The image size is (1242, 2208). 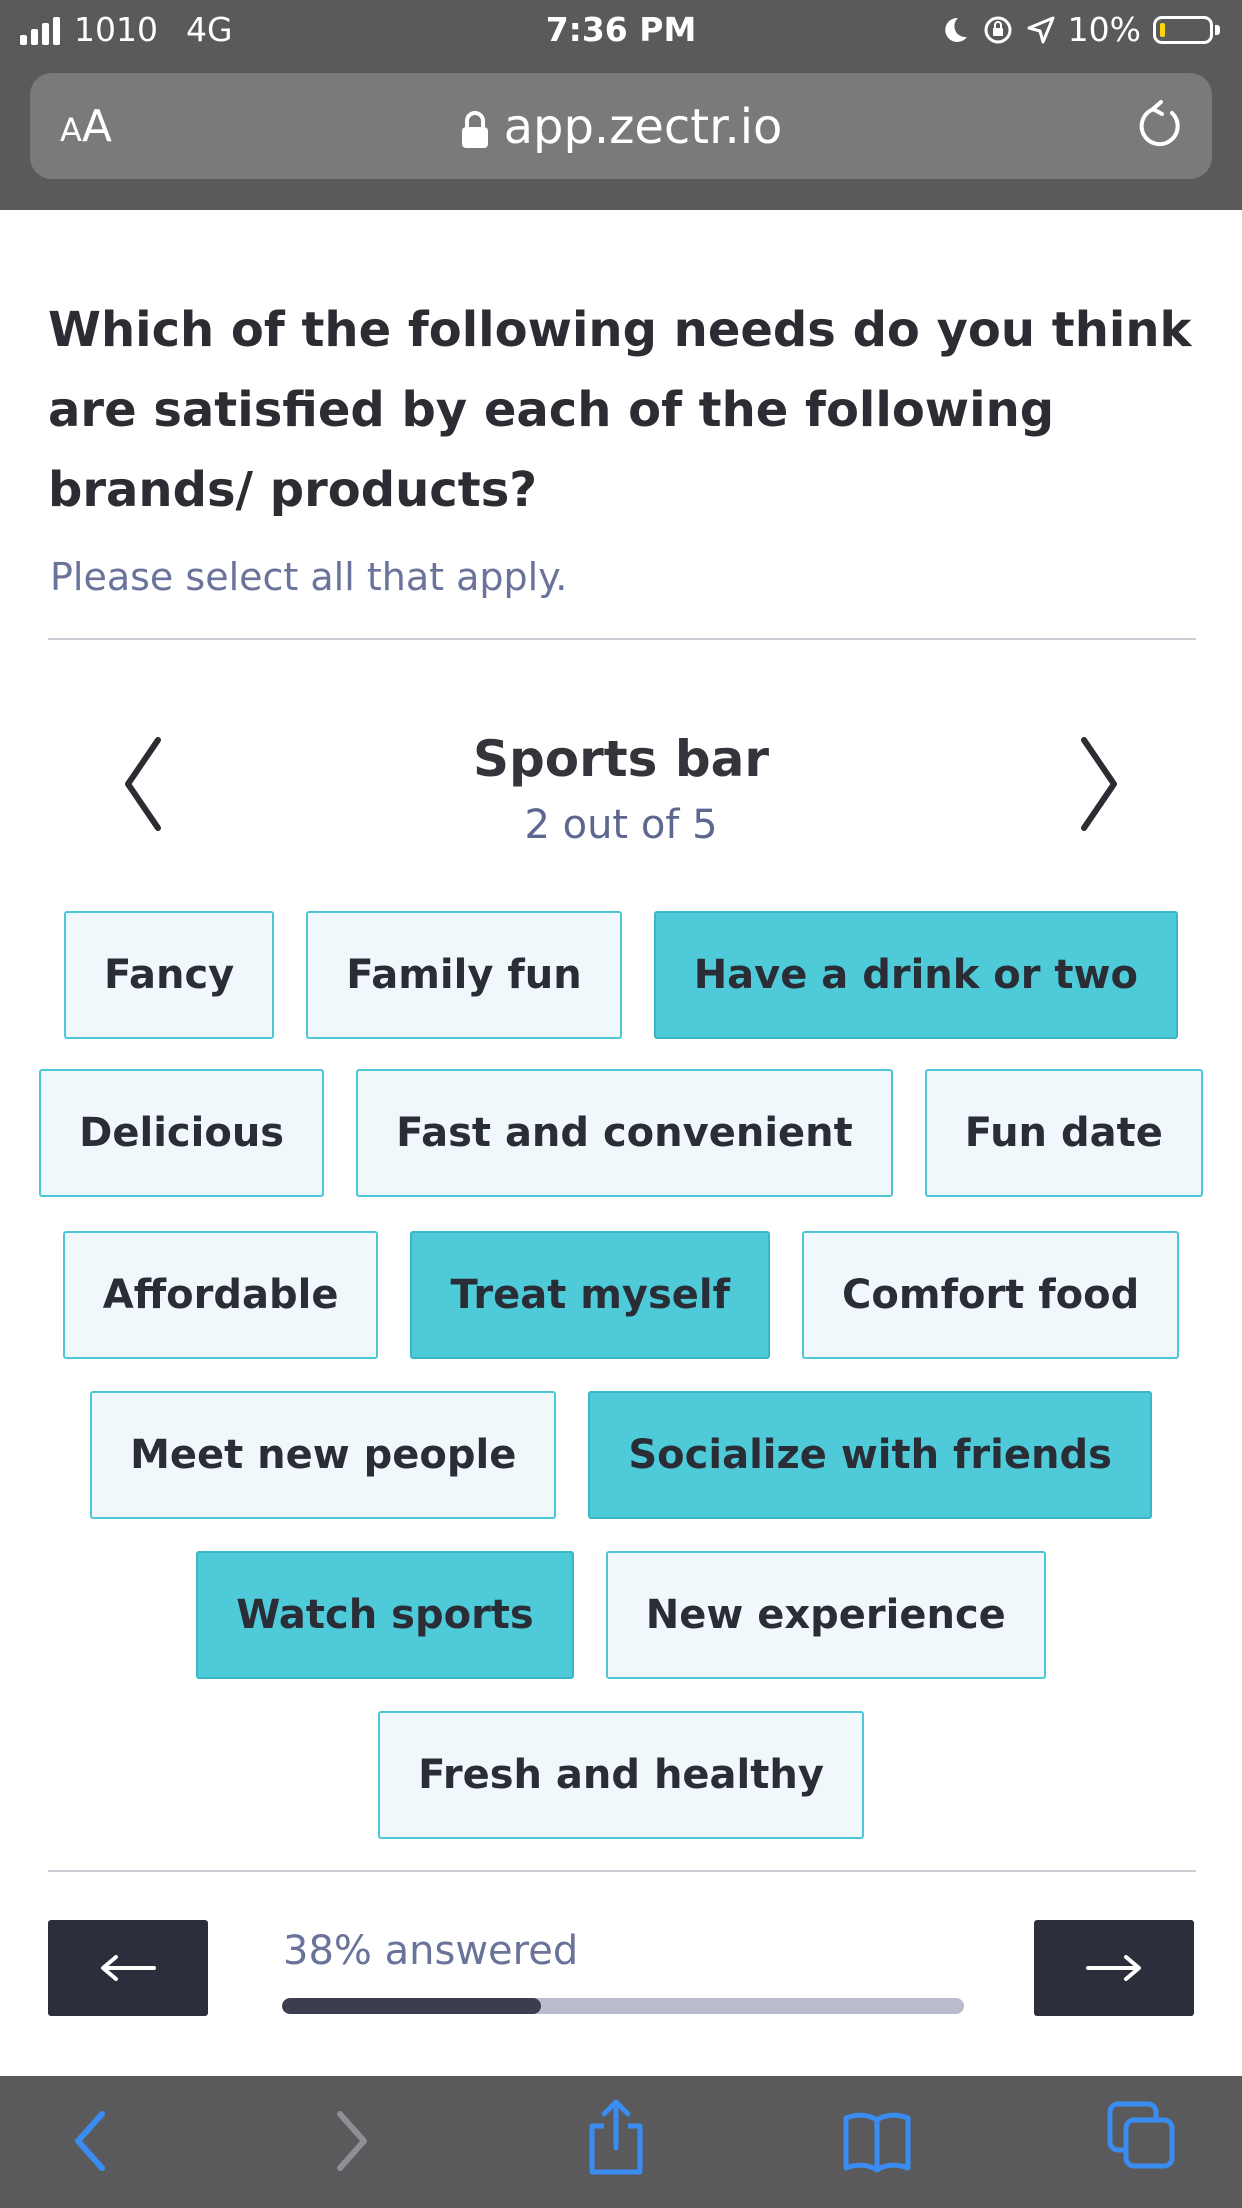 I want to click on previous-question-button, so click(x=128, y=1968).